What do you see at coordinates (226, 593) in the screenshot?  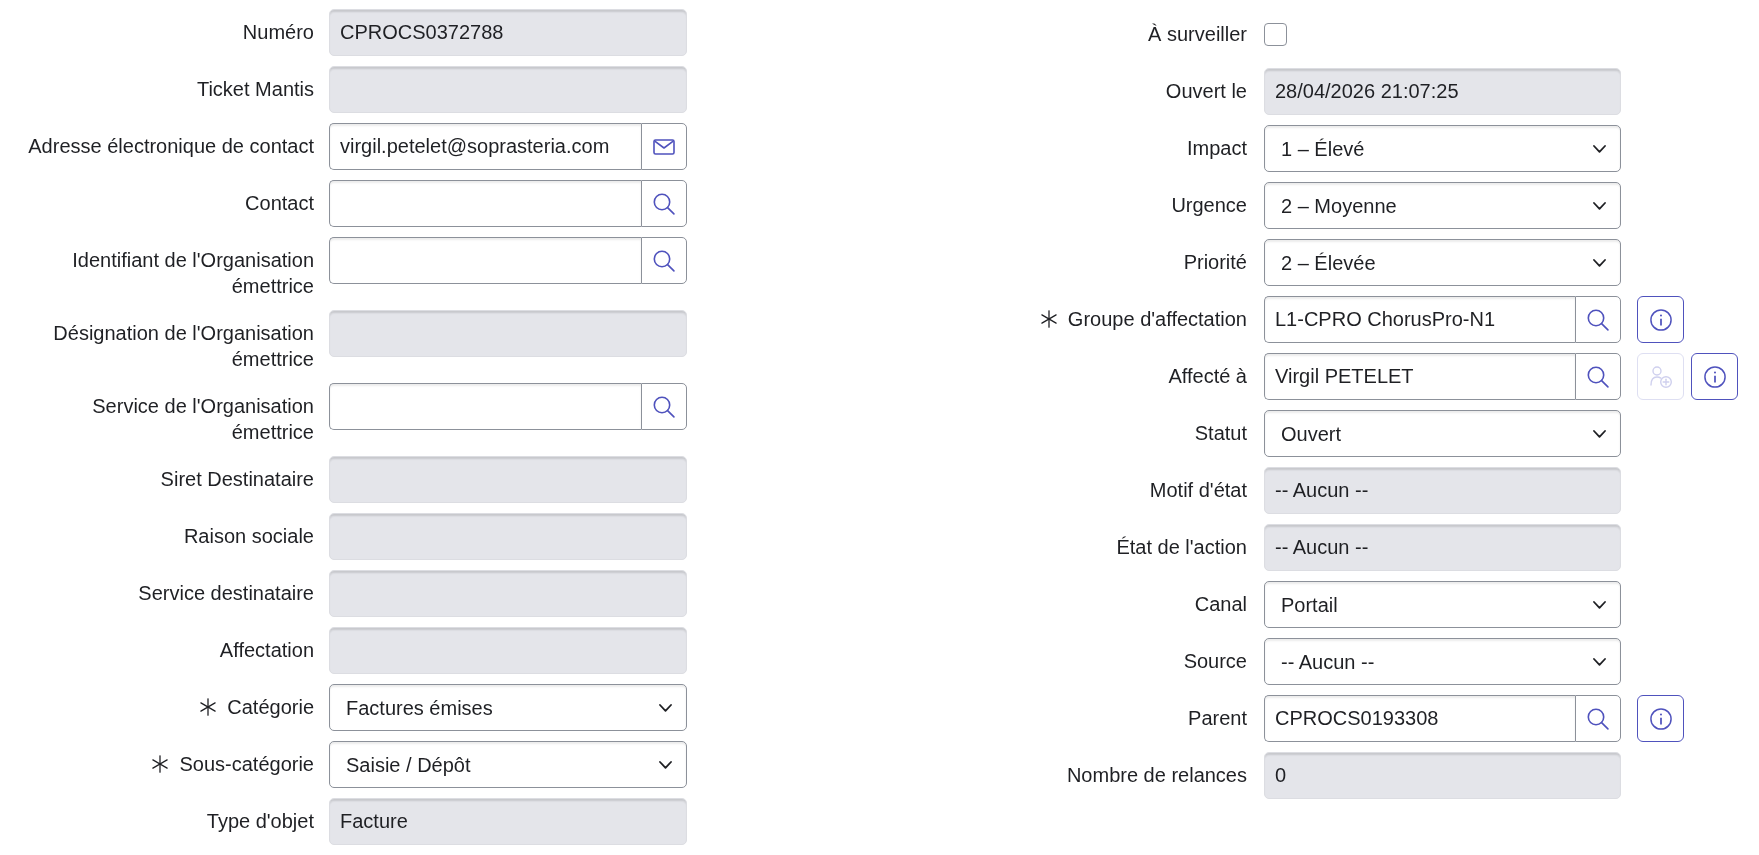 I see `field-label: Service destinataire` at bounding box center [226, 593].